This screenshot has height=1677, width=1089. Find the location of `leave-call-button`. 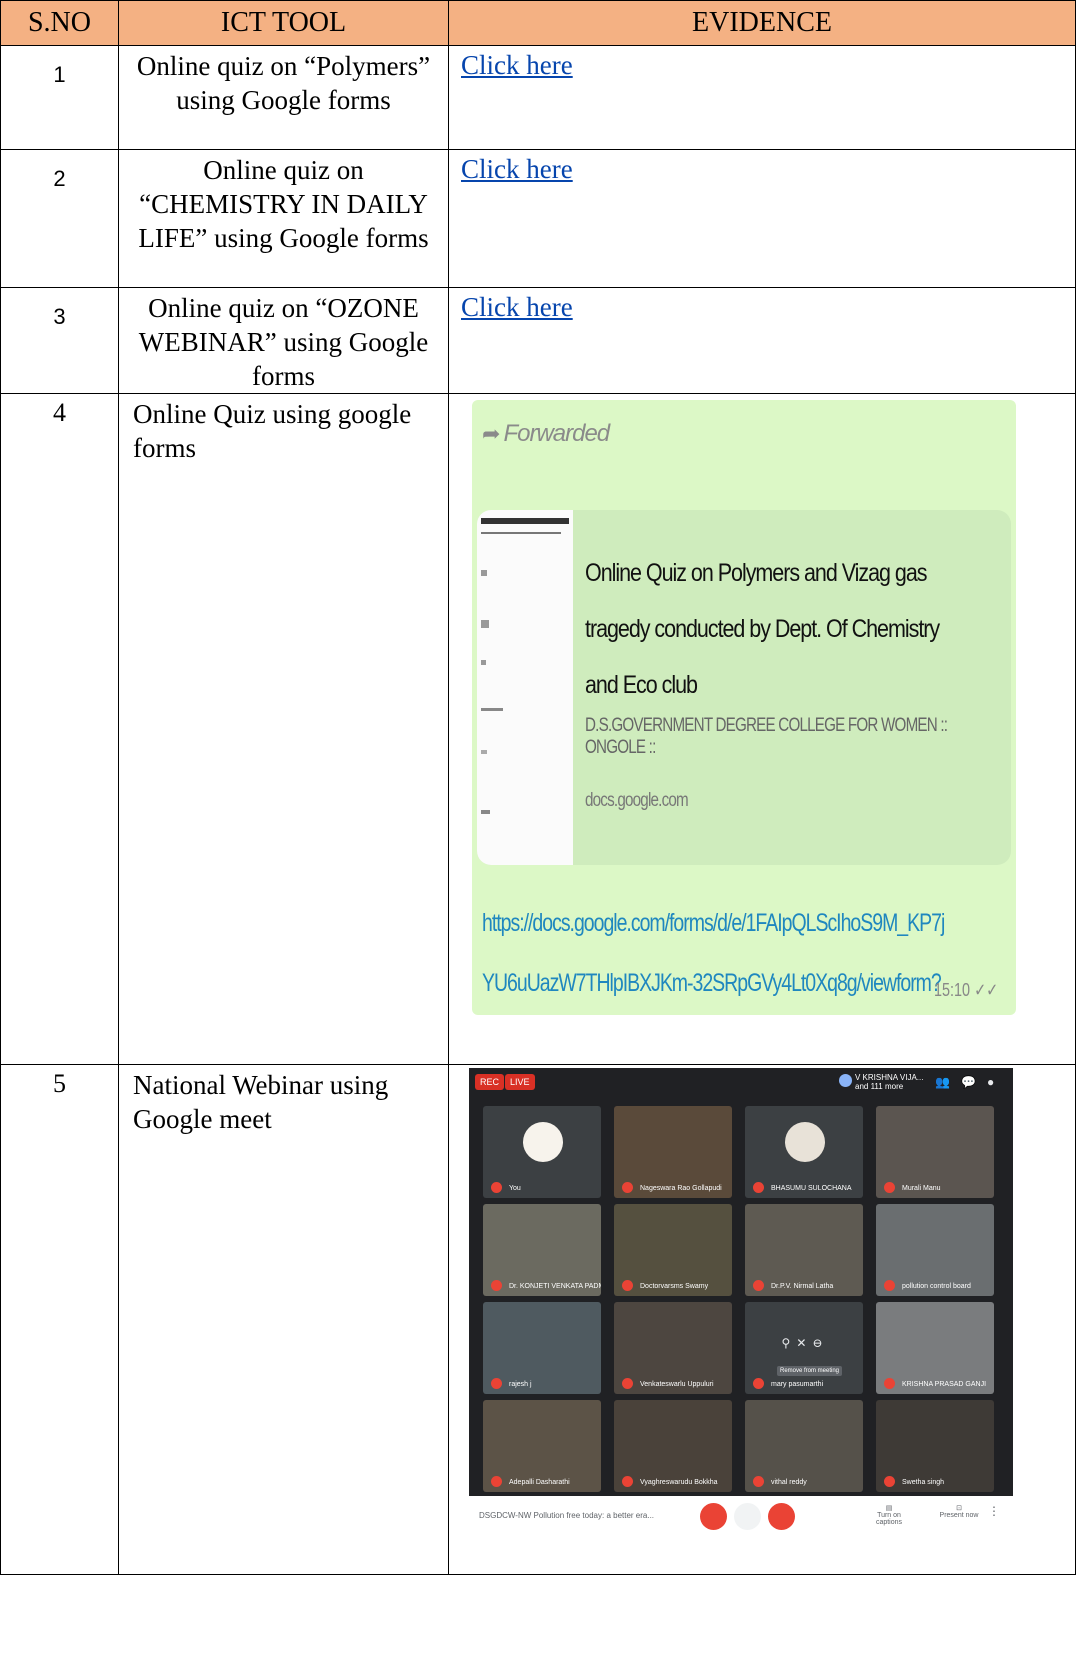

leave-call-button is located at coordinates (747, 1516).